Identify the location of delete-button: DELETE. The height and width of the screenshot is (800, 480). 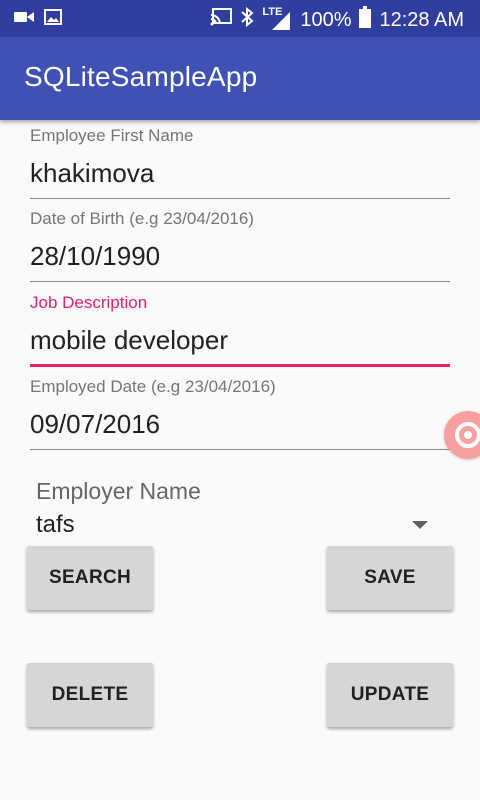
(90, 695).